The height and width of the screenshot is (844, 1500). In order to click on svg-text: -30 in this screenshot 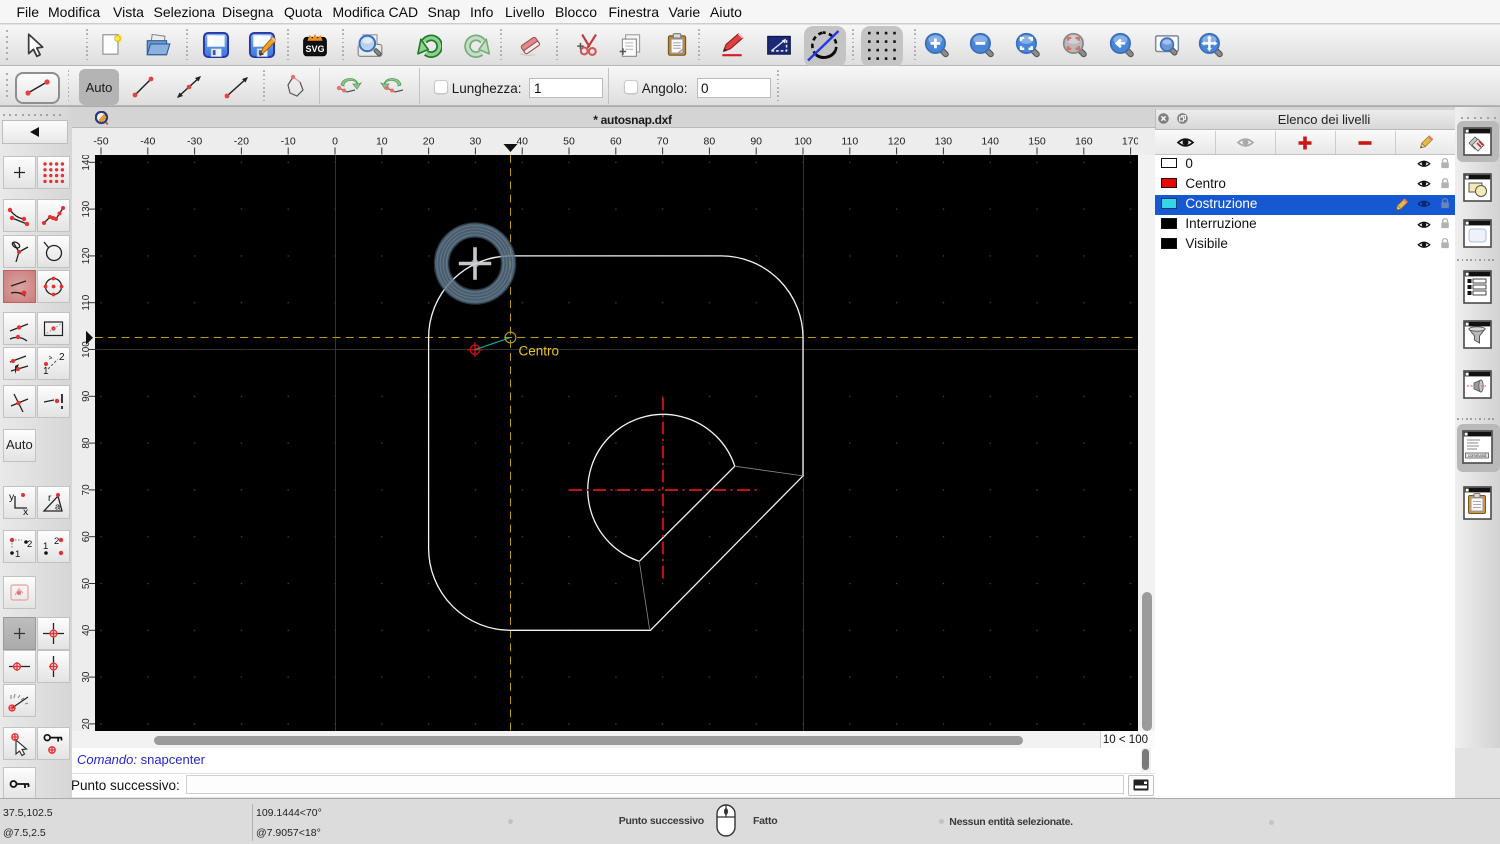, I will do `click(194, 142)`.